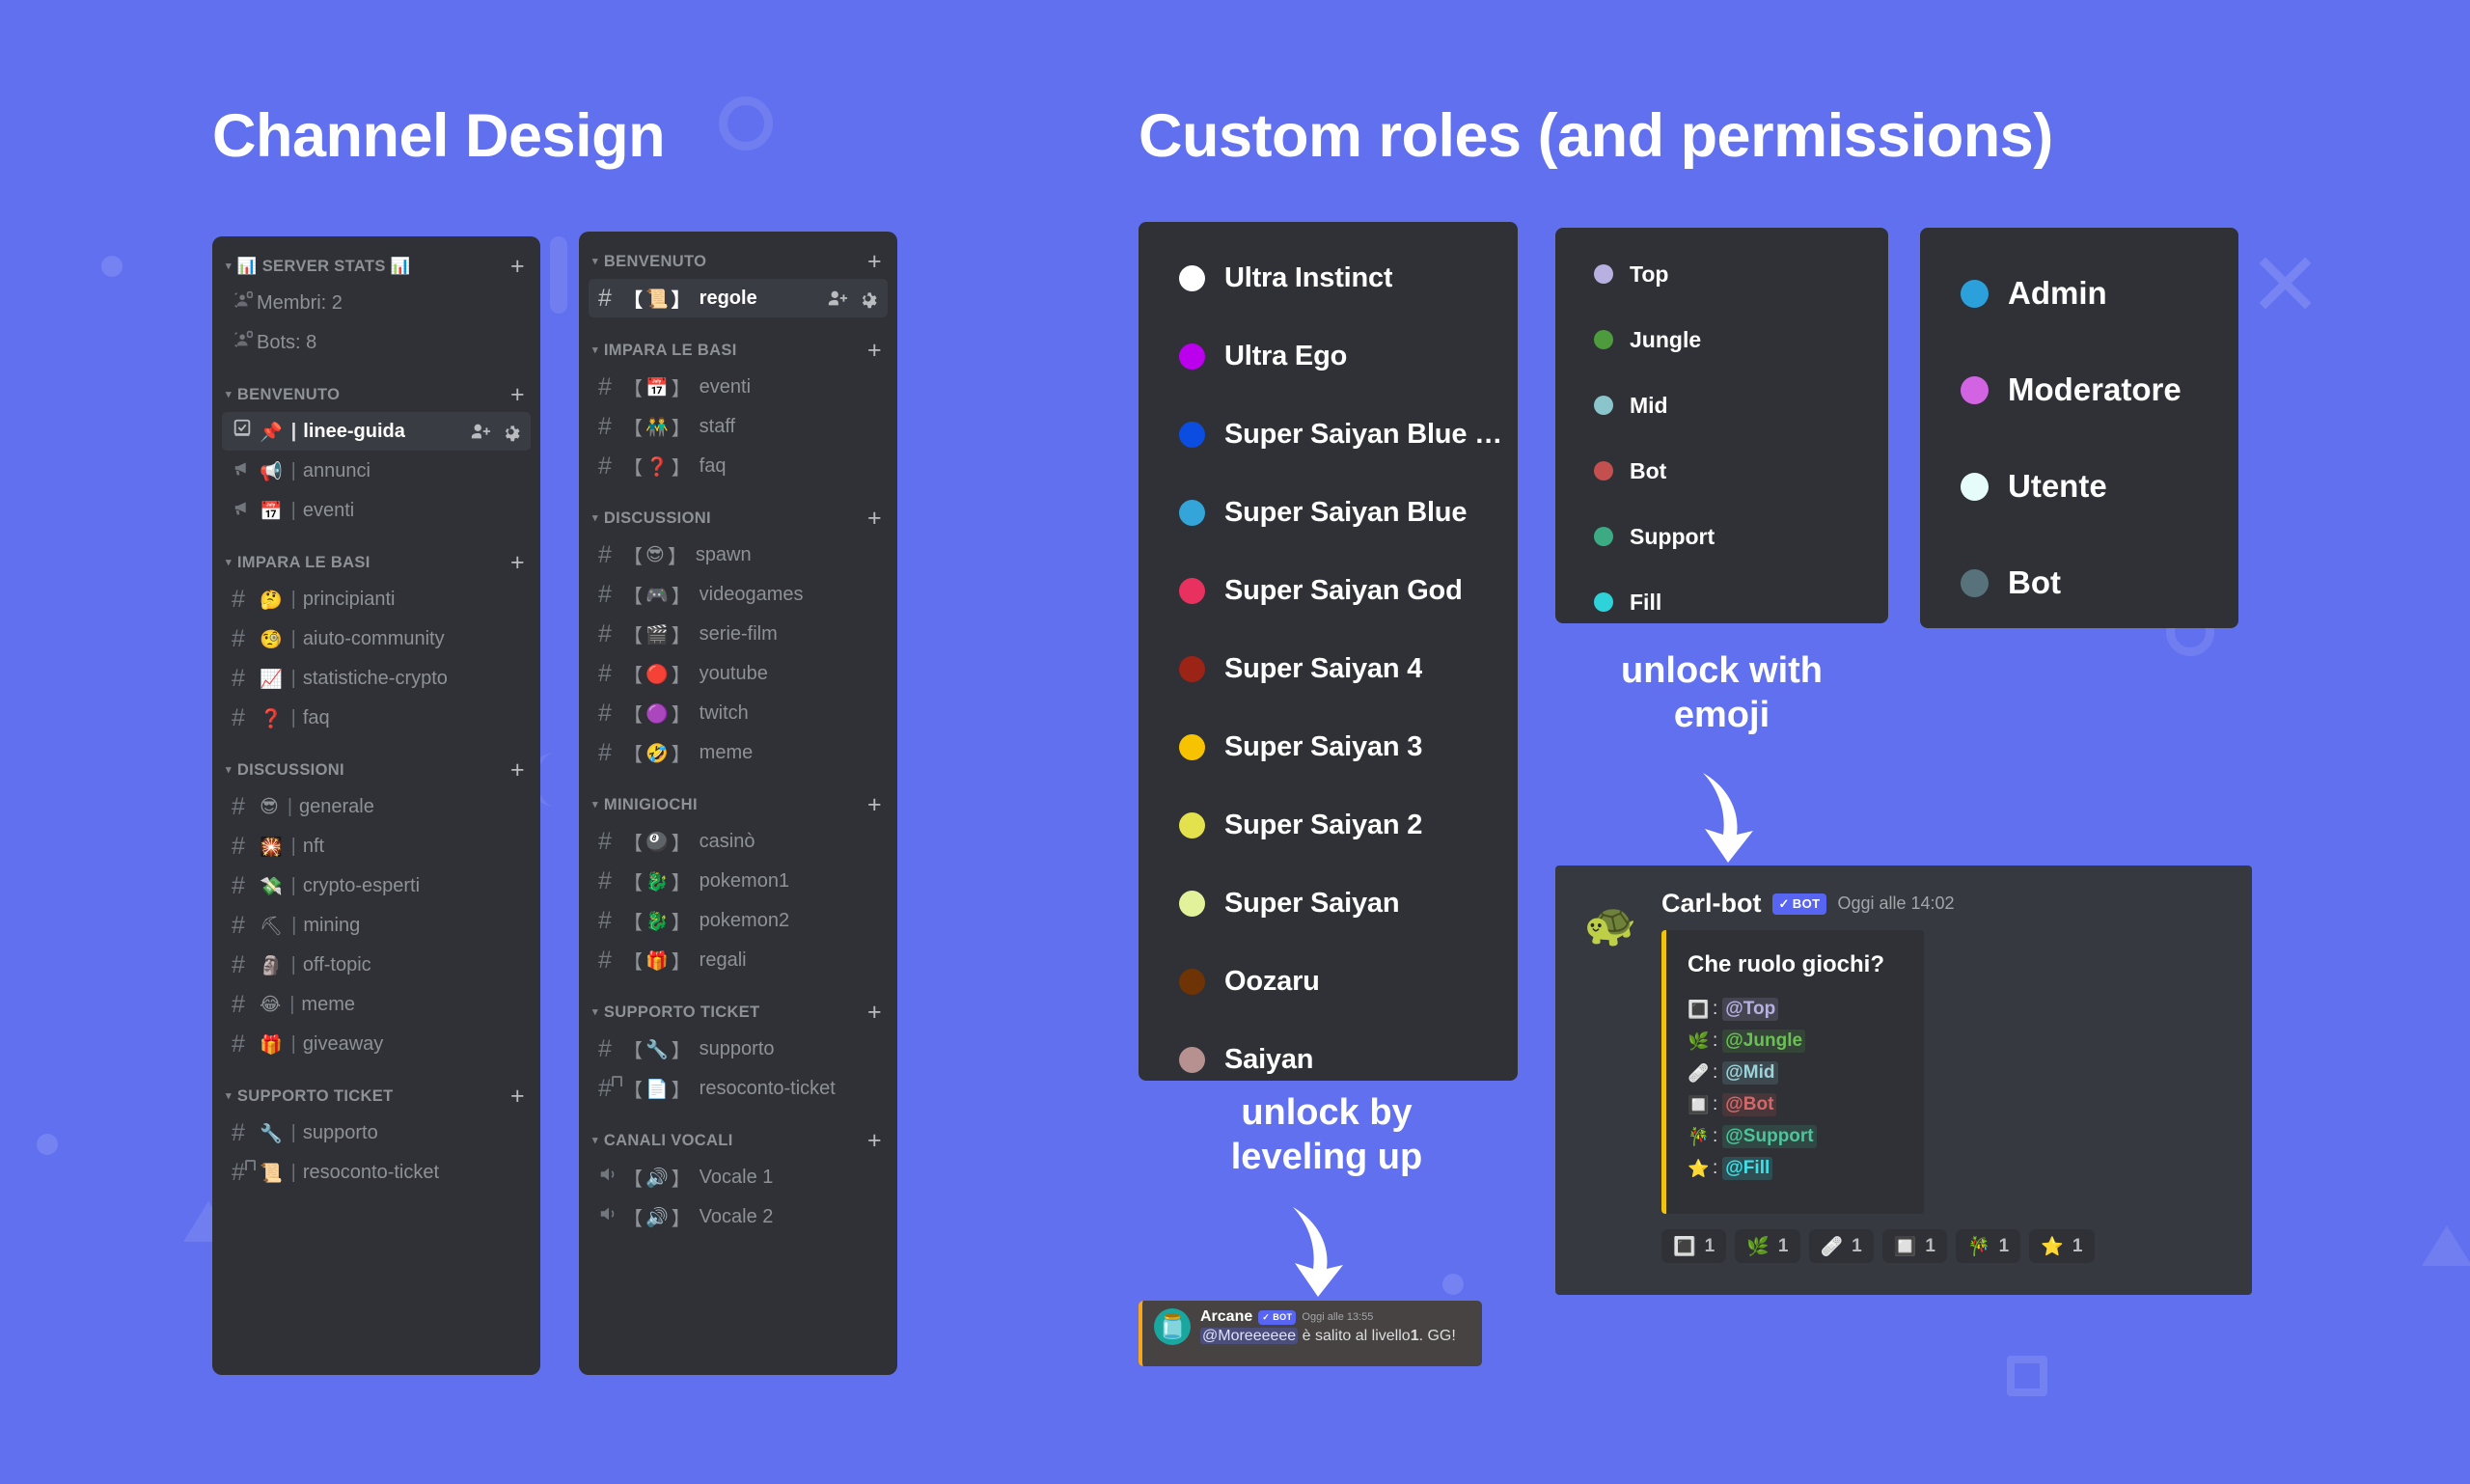 The width and height of the screenshot is (2470, 1484). What do you see at coordinates (1721, 274) in the screenshot?
I see `role-item: Top` at bounding box center [1721, 274].